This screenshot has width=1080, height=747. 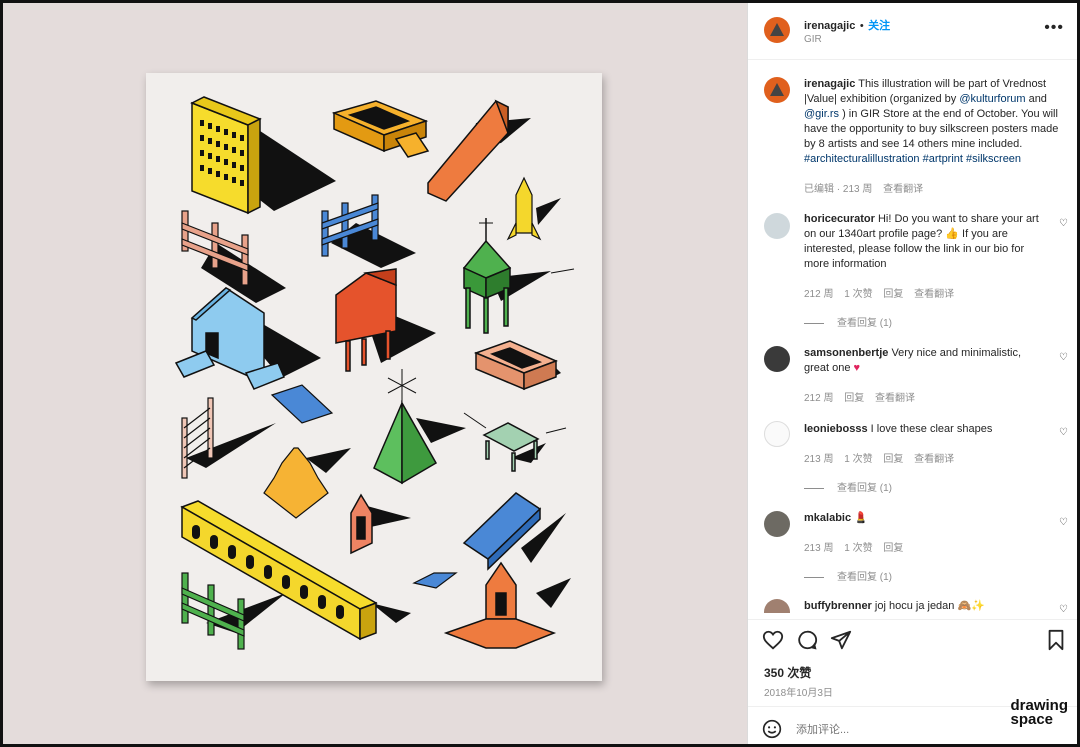 I want to click on yellow-rocket, so click(x=524, y=208).